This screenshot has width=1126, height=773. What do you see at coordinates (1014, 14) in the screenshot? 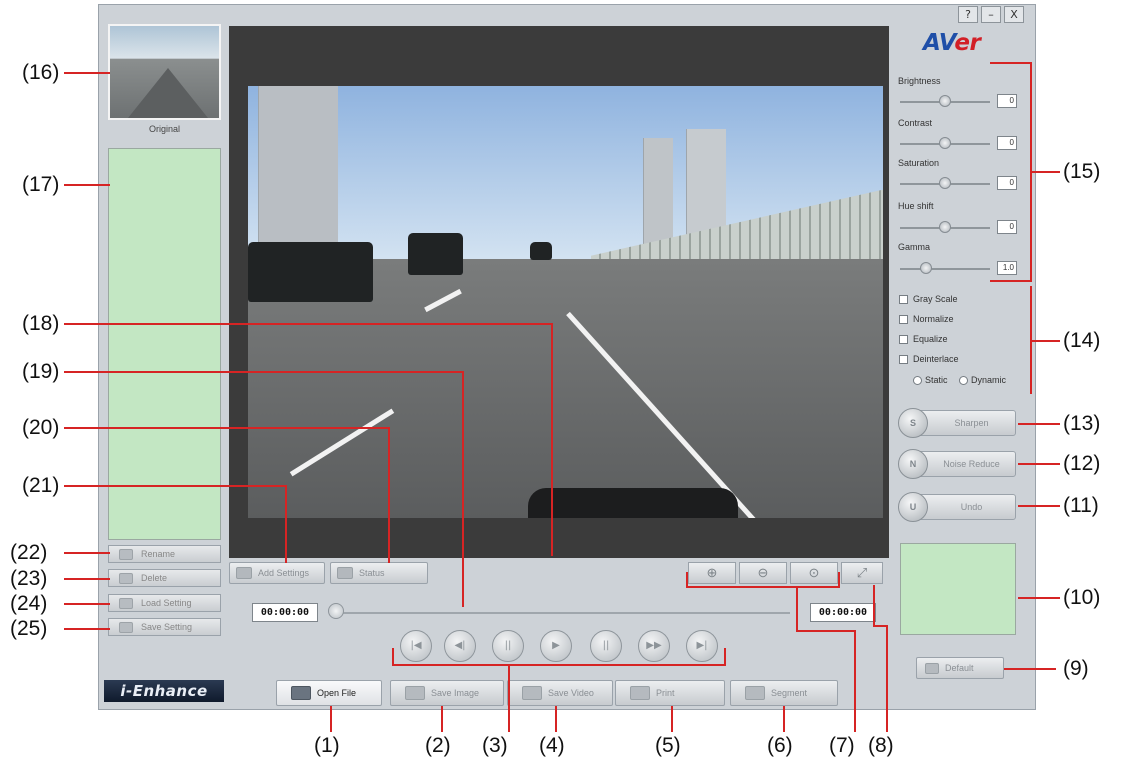
I see `close-button: X` at bounding box center [1014, 14].